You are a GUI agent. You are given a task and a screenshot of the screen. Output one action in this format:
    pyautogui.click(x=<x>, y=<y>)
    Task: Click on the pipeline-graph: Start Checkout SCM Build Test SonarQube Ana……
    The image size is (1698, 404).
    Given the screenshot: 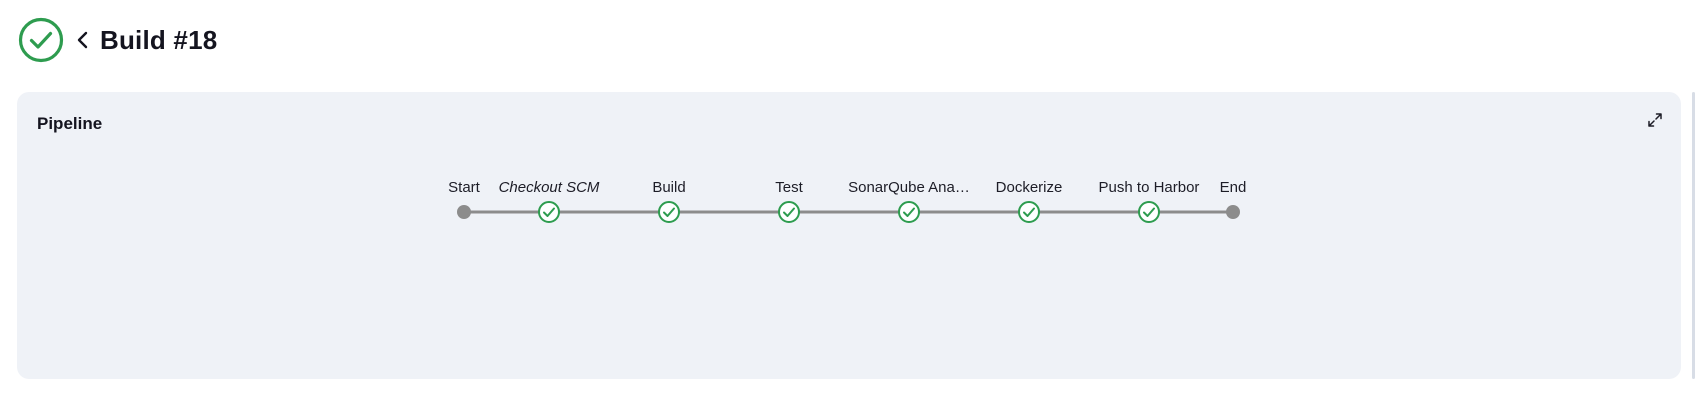 What is the action you would take?
    pyautogui.click(x=847, y=201)
    